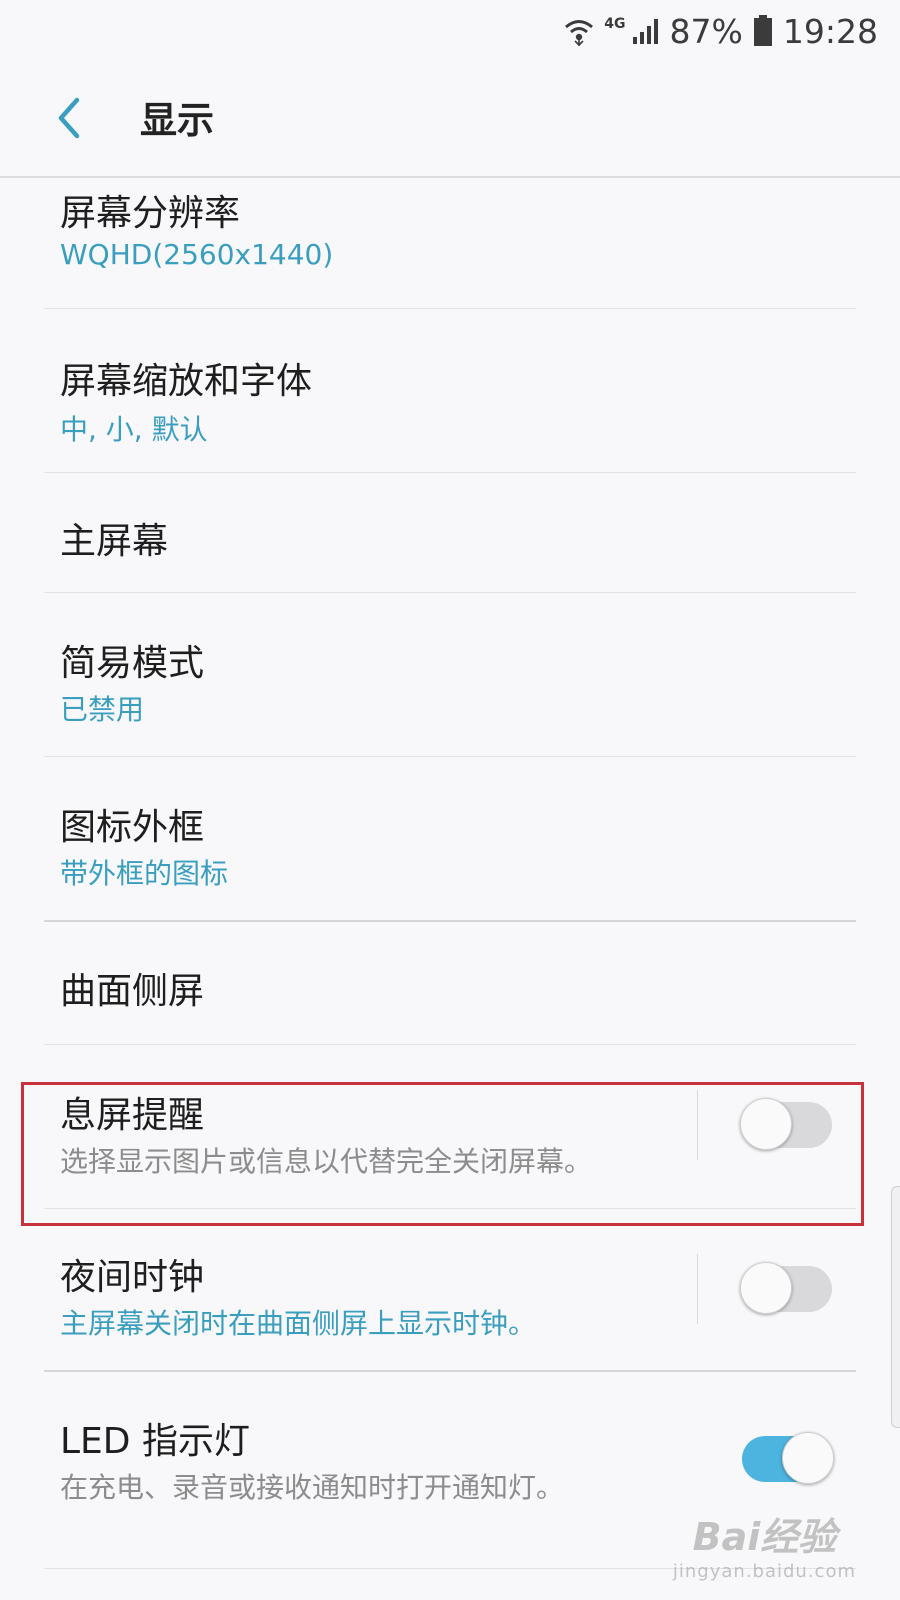 This screenshot has height=1600, width=900. Describe the element at coordinates (150, 213) in the screenshot. I see `setting-title: 屏幕分辨率` at that location.